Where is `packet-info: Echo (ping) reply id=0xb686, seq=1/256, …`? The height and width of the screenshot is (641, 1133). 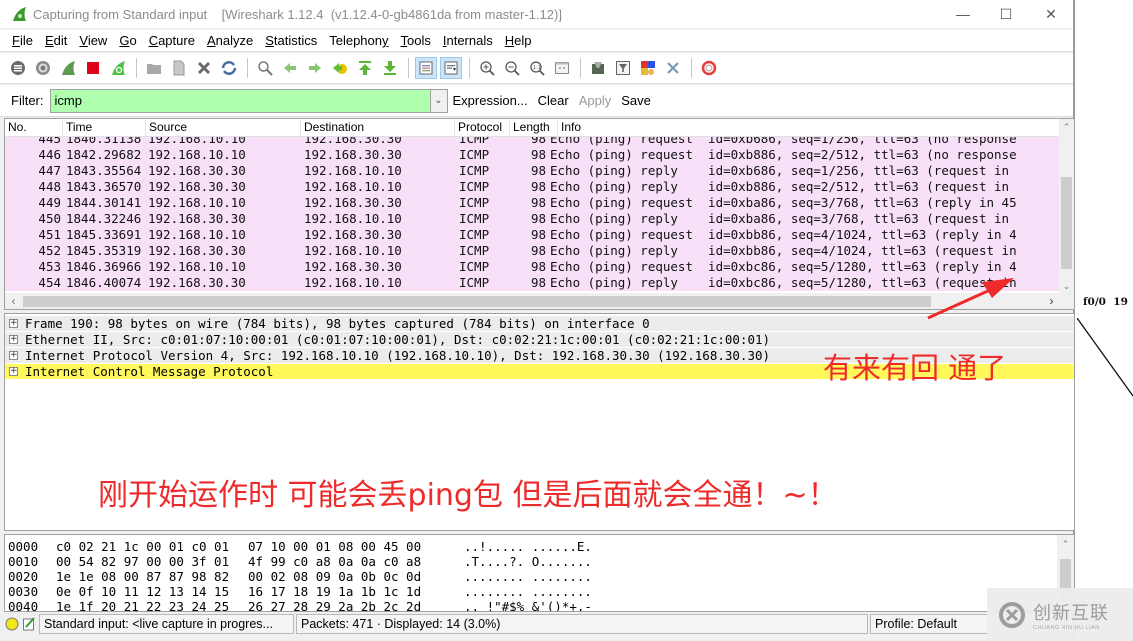
packet-info: Echo (ping) reply id=0xb686, seq=1/256, … is located at coordinates (780, 170).